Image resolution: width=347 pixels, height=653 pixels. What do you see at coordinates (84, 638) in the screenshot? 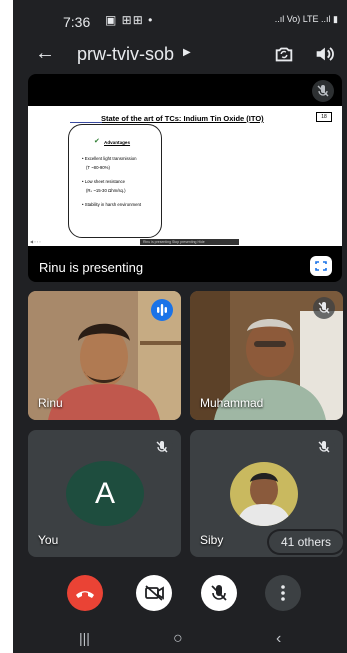
I see `recents-icon: |||` at bounding box center [84, 638].